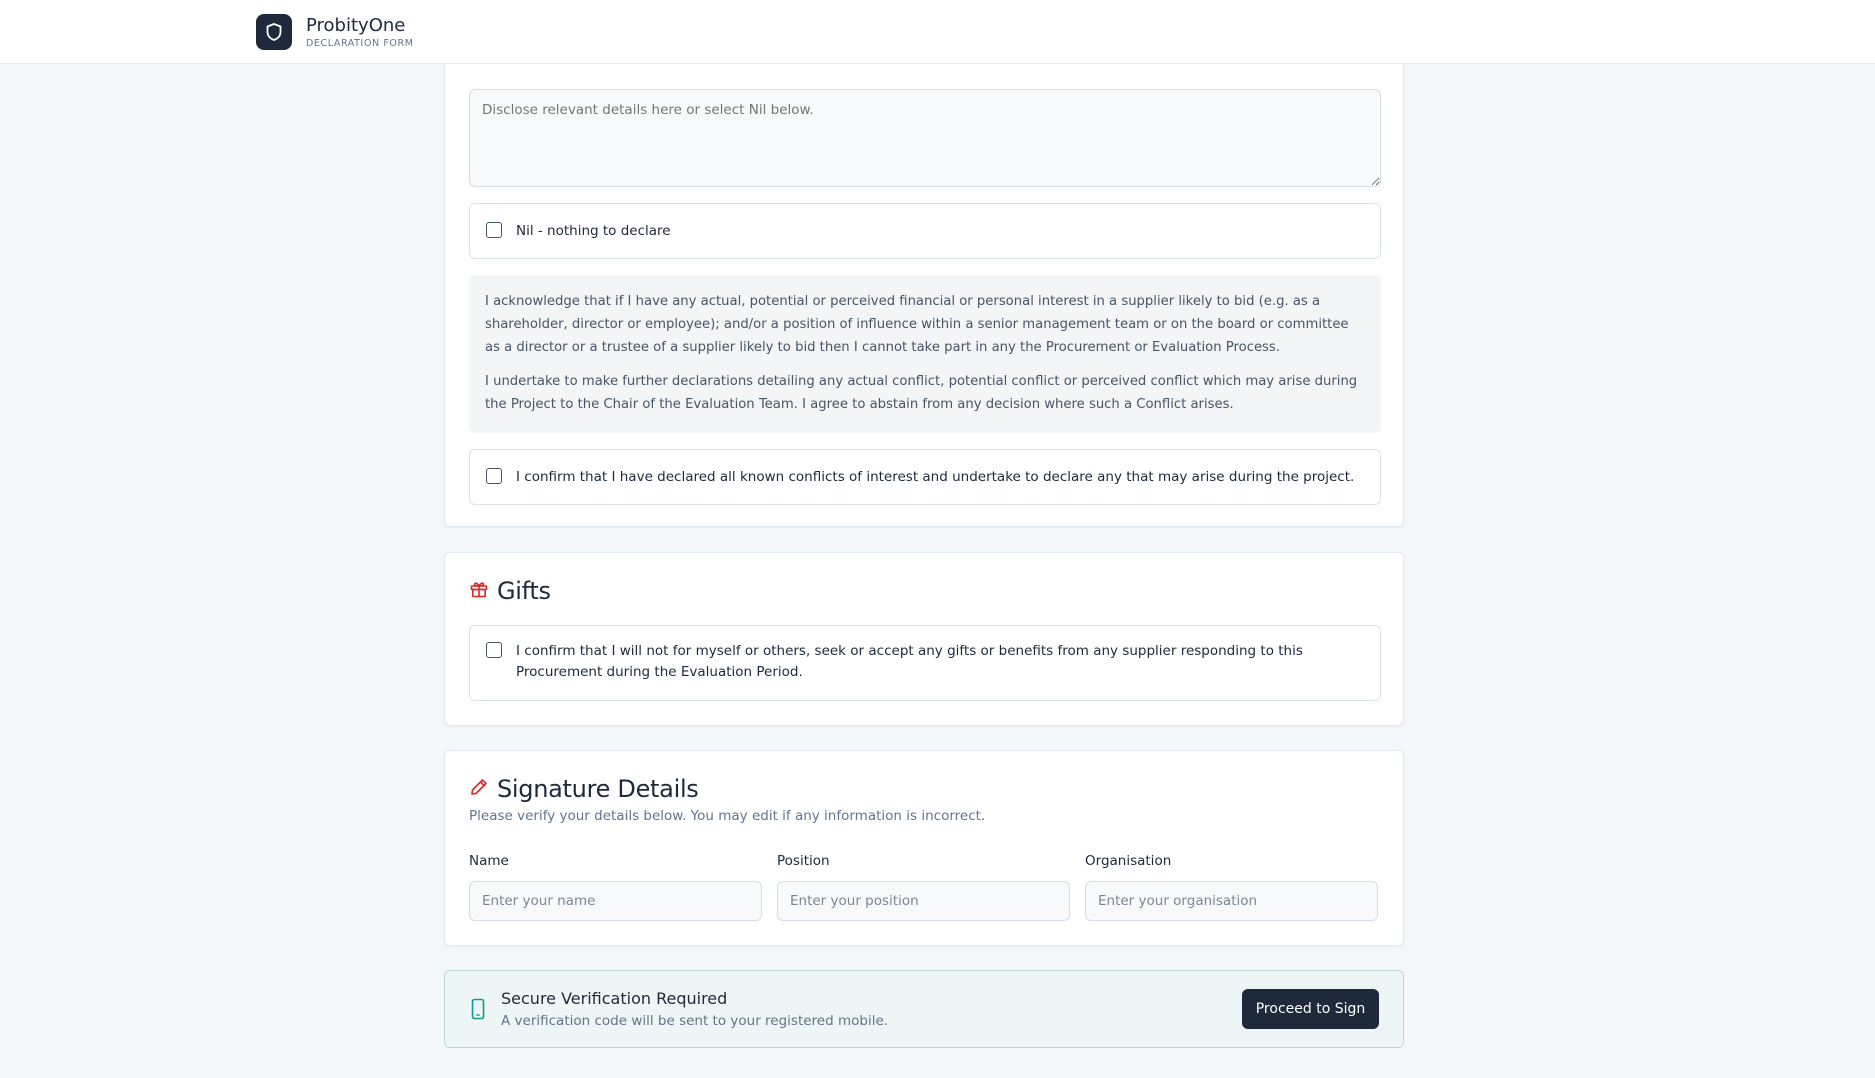  Describe the element at coordinates (937, 32) in the screenshot. I see `top-bar: ProbityOne DECLARATION FORM` at that location.